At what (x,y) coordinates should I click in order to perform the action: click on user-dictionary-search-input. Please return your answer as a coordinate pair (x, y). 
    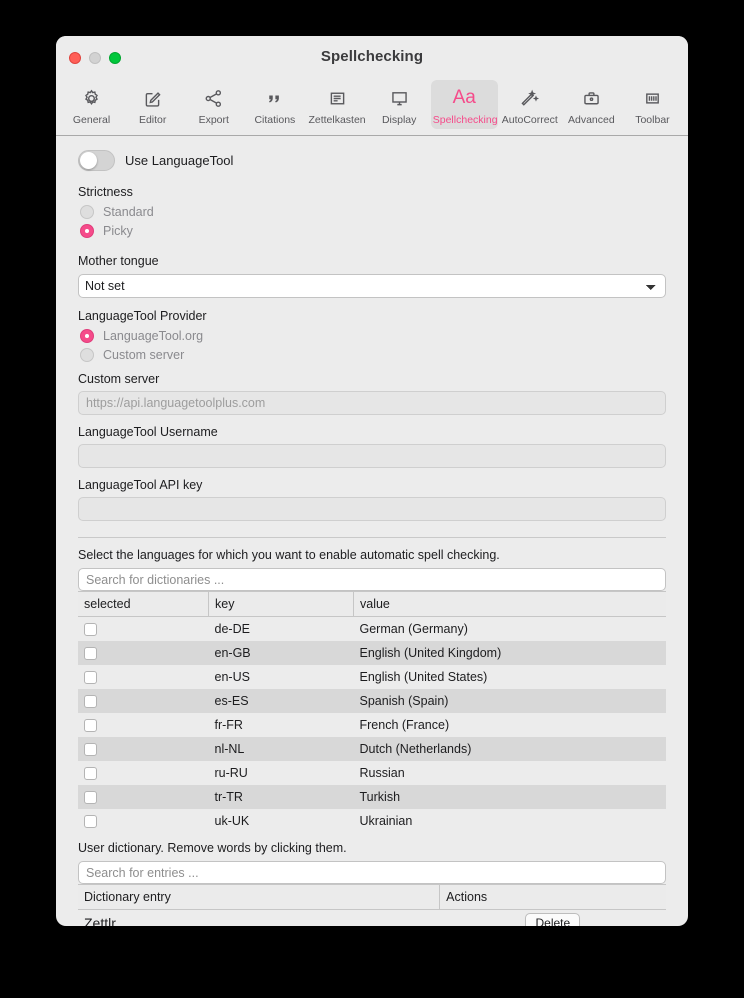
    Looking at the image, I should click on (372, 872).